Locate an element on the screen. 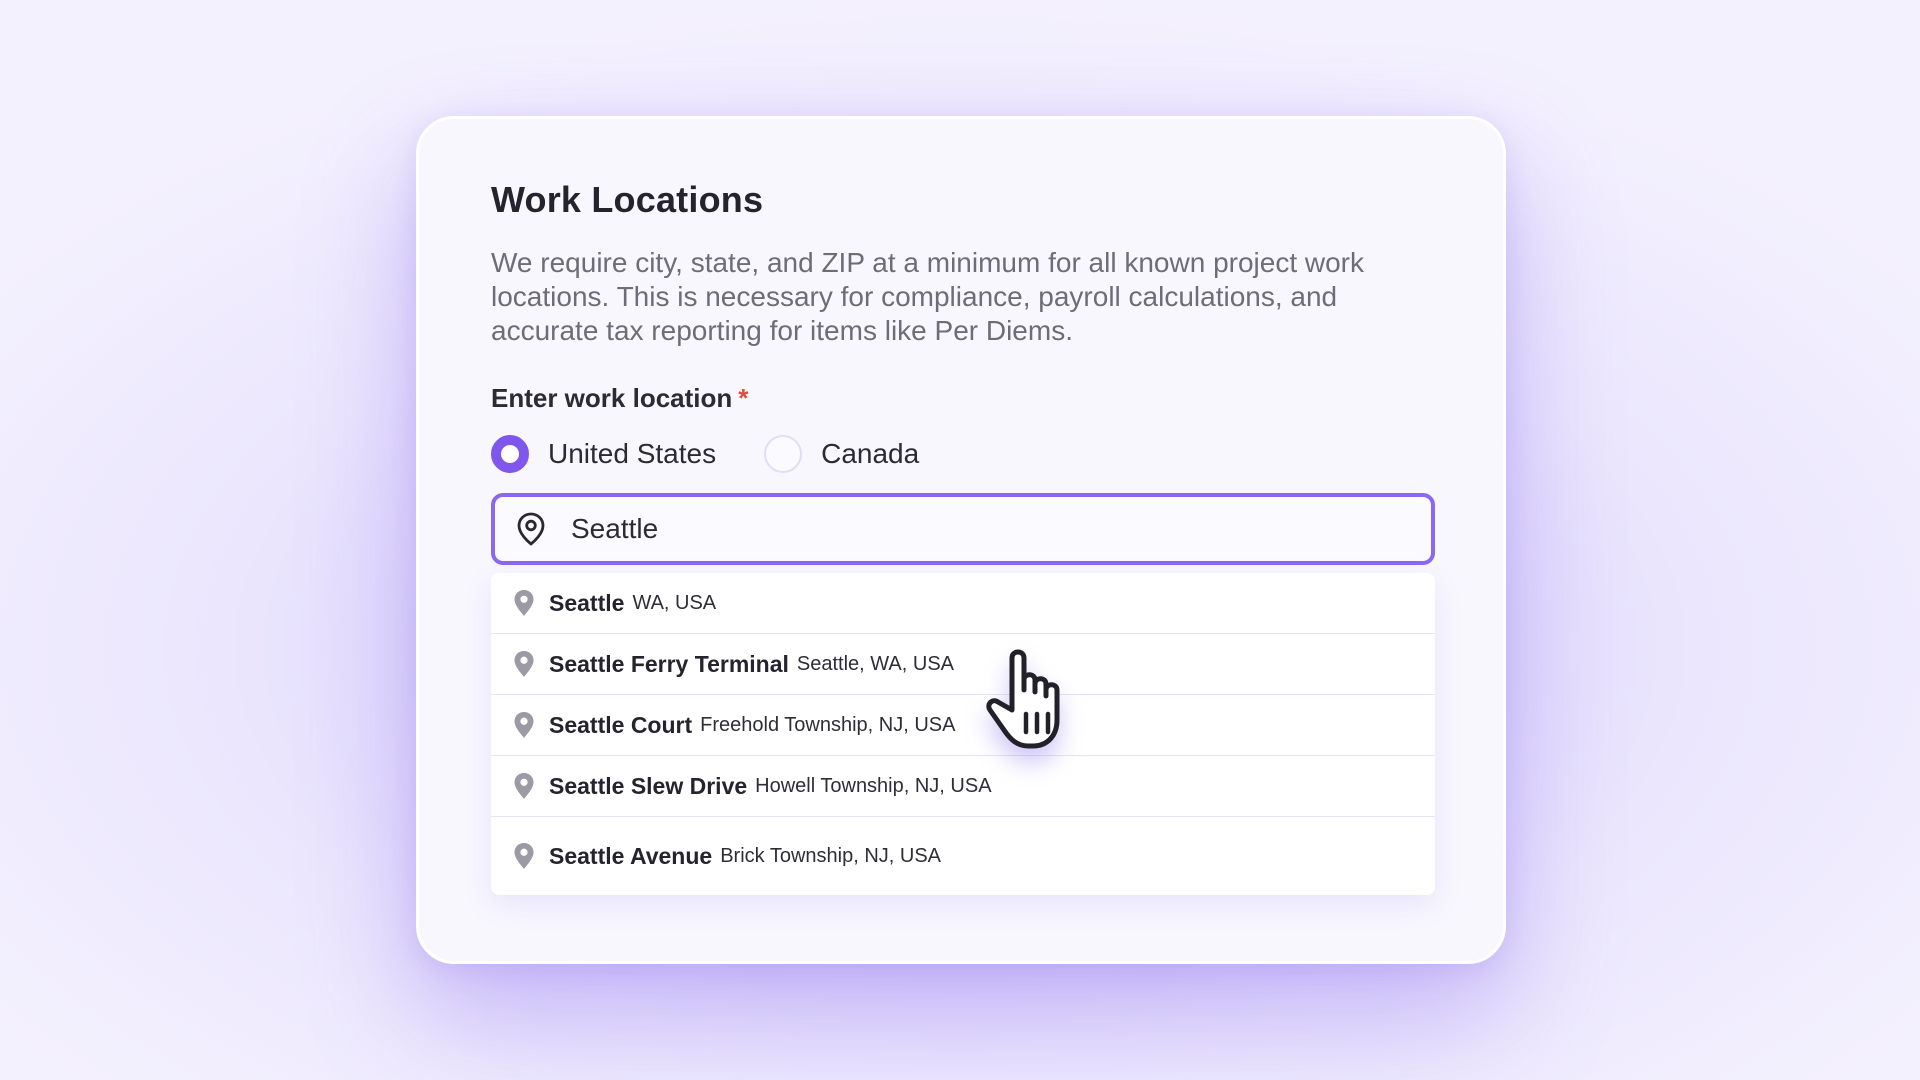 This screenshot has height=1080, width=1920. radio-united-states-circle is located at coordinates (510, 454).